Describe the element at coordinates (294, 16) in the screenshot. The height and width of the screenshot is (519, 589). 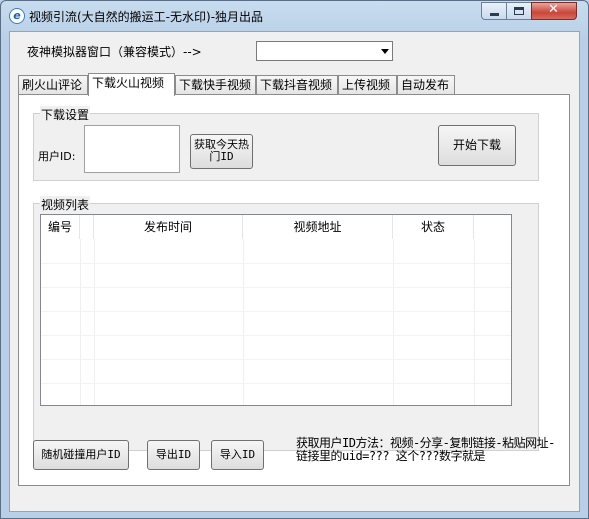
I see `title-bar: e 视频引流(大自然的搬运工-无水印)-独月出品 ✕` at that location.